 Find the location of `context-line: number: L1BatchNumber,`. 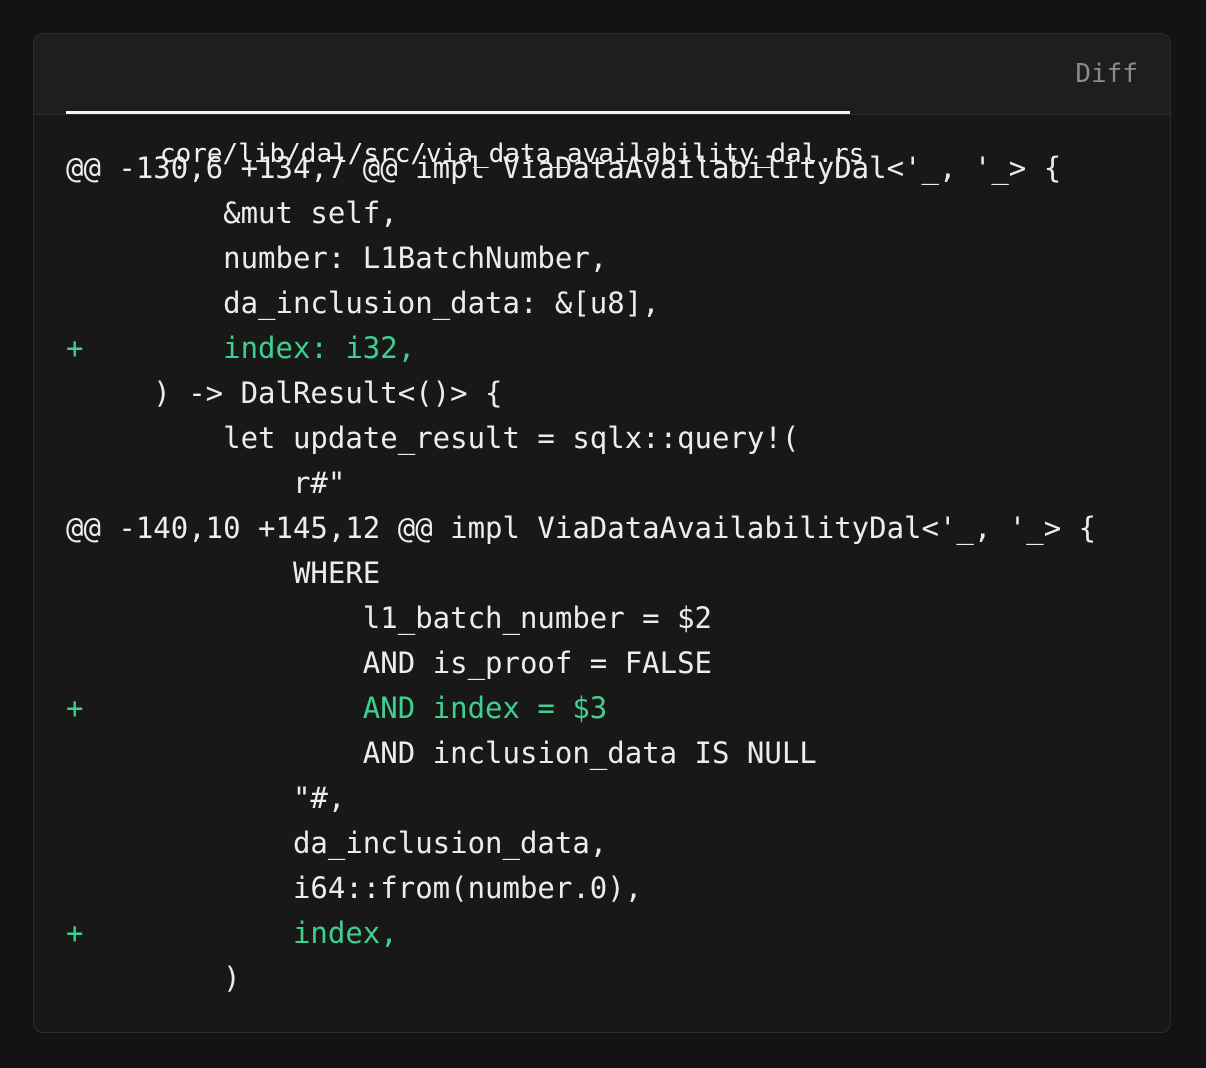

context-line: number: L1BatchNumber, is located at coordinates (337, 258).